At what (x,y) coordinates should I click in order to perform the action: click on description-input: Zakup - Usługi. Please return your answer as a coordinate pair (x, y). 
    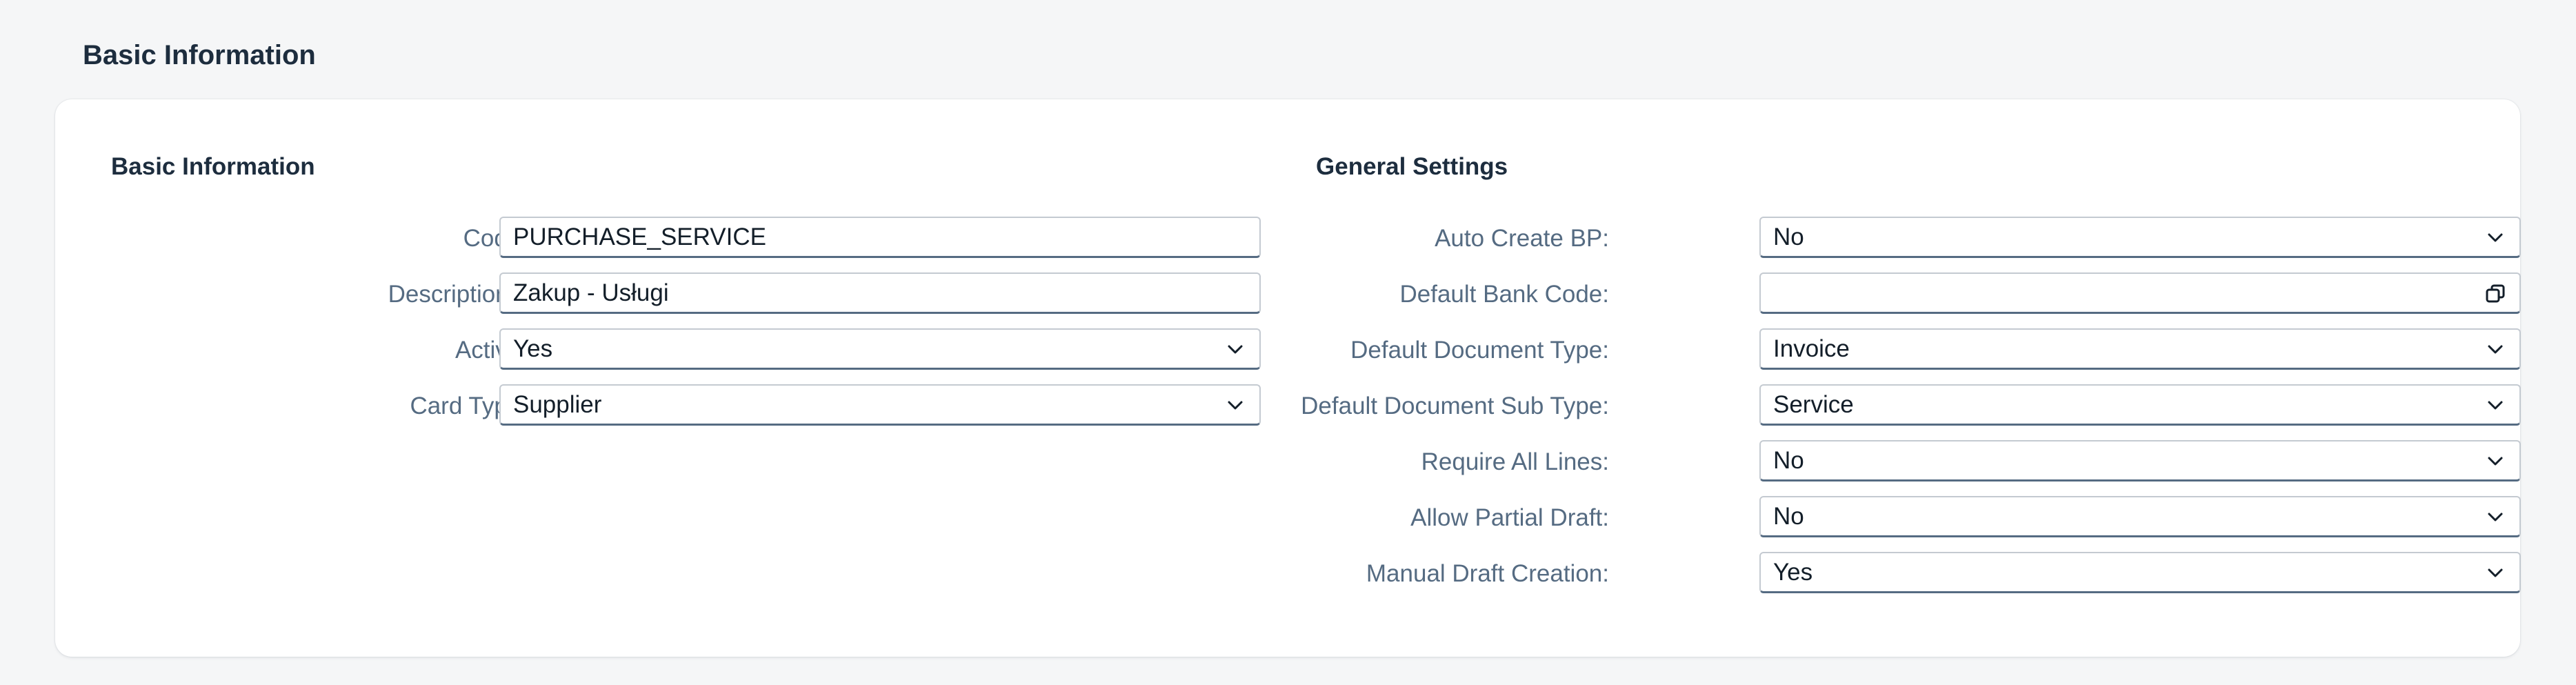
    Looking at the image, I should click on (880, 293).